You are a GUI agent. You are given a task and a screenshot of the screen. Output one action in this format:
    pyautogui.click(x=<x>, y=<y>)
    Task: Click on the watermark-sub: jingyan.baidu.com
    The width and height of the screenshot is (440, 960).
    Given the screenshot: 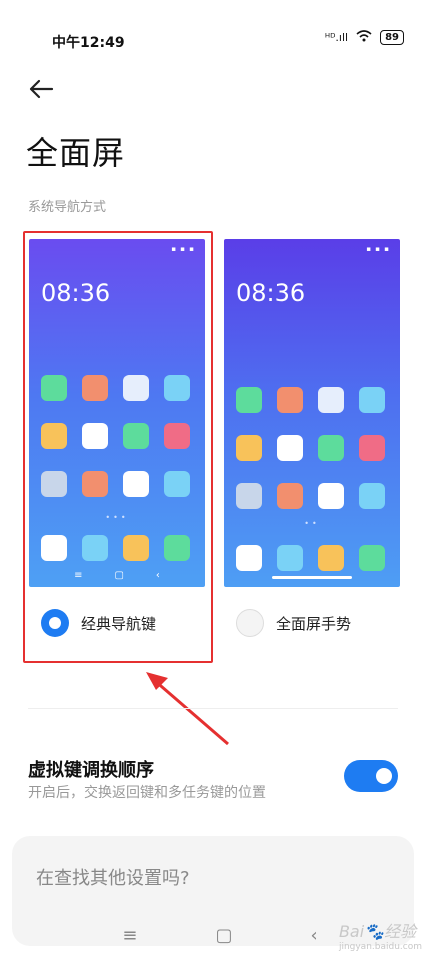 What is the action you would take?
    pyautogui.click(x=380, y=947)
    